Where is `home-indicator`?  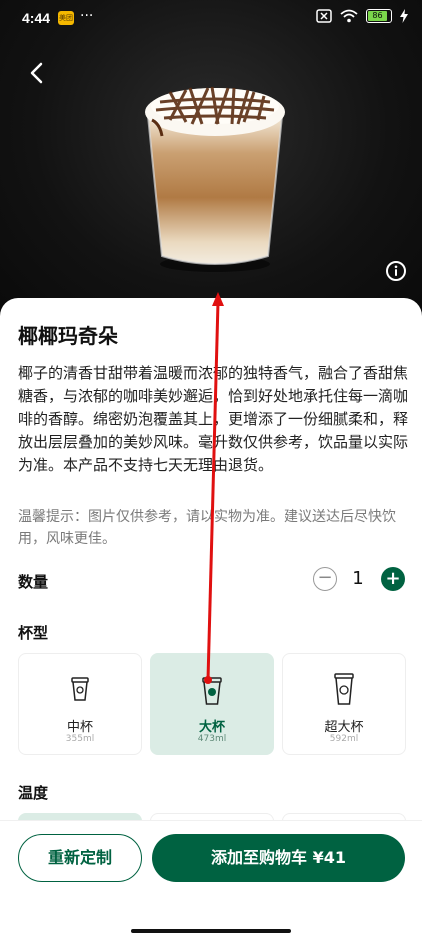
home-indicator is located at coordinates (211, 931).